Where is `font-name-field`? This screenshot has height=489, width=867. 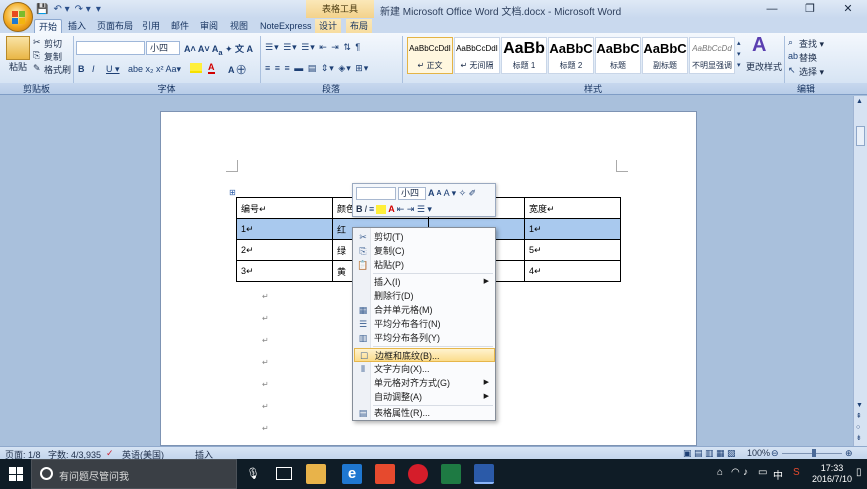 font-name-field is located at coordinates (110, 48).